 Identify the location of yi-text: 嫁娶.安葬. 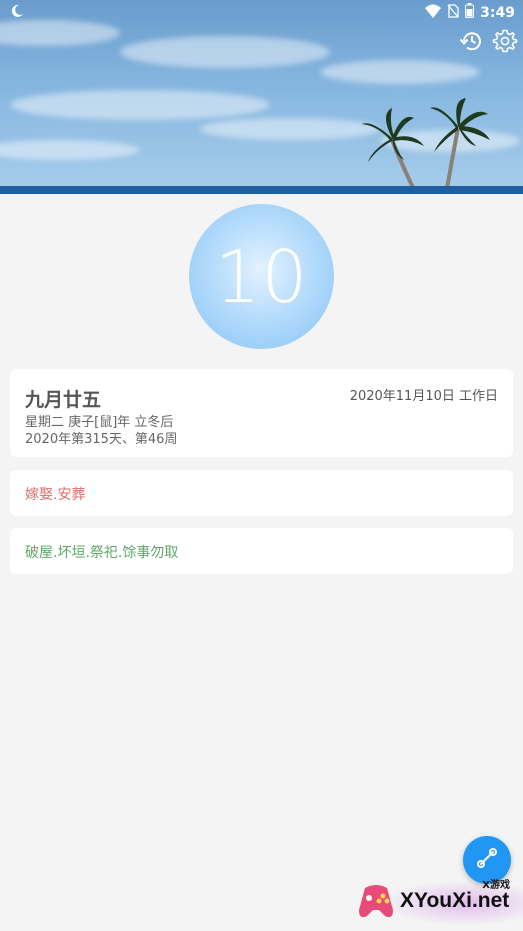
(55, 495).